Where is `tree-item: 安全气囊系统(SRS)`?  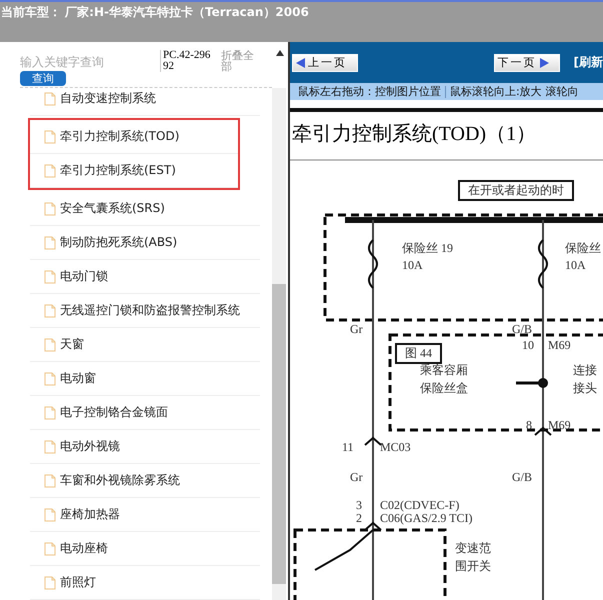
tree-item: 安全气囊系统(SRS) is located at coordinates (145, 209).